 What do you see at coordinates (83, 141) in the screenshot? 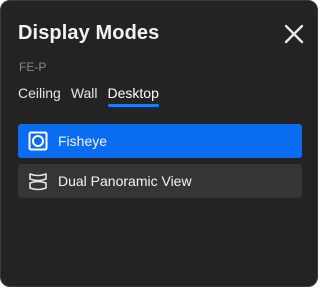
I see `option-label: Fisheye` at bounding box center [83, 141].